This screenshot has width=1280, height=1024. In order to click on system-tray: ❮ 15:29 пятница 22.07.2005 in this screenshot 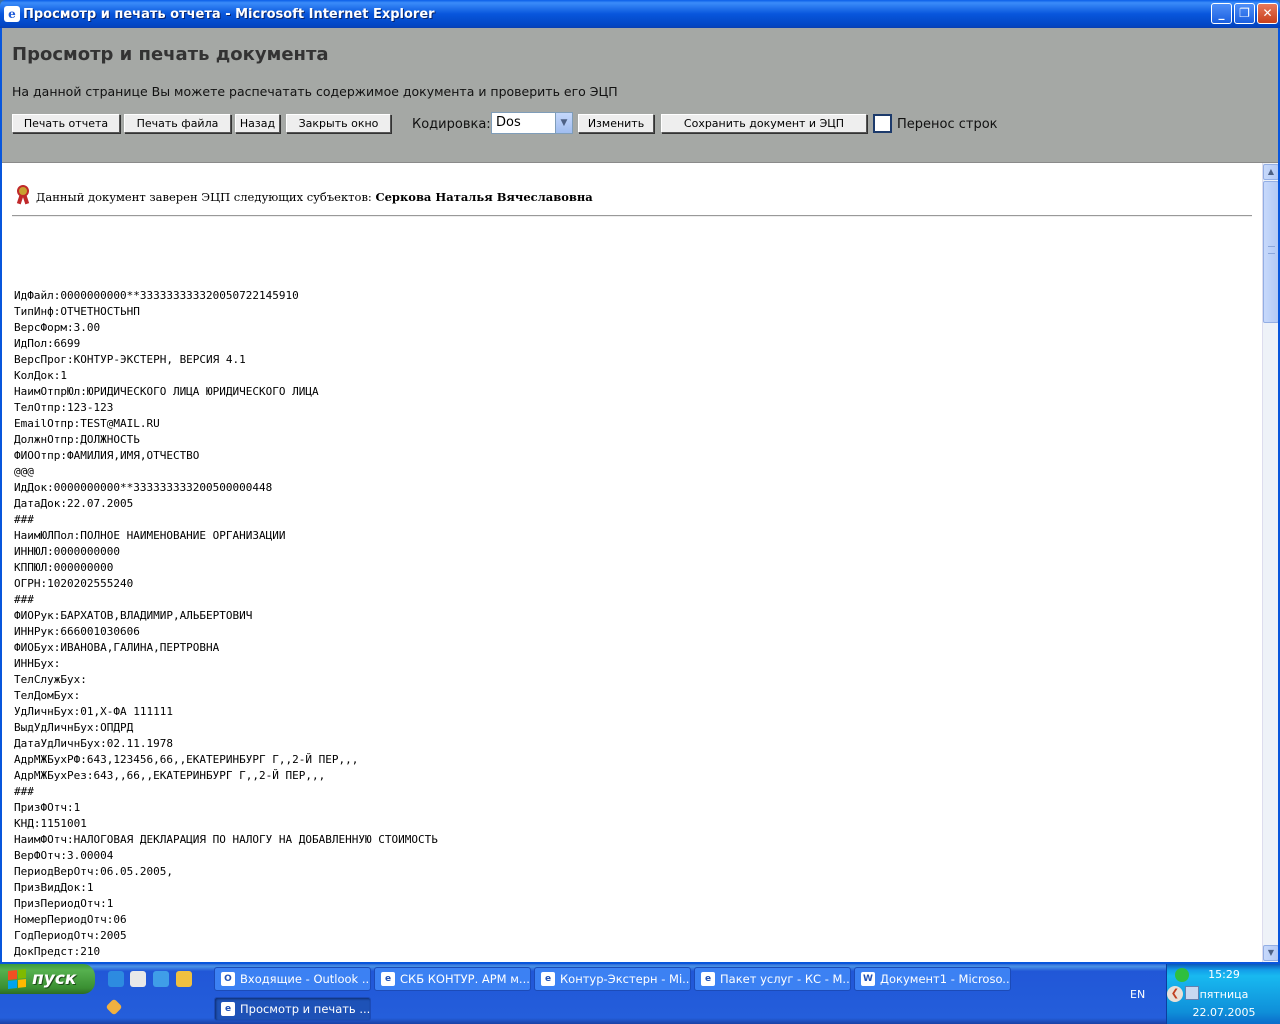, I will do `click(1223, 994)`.